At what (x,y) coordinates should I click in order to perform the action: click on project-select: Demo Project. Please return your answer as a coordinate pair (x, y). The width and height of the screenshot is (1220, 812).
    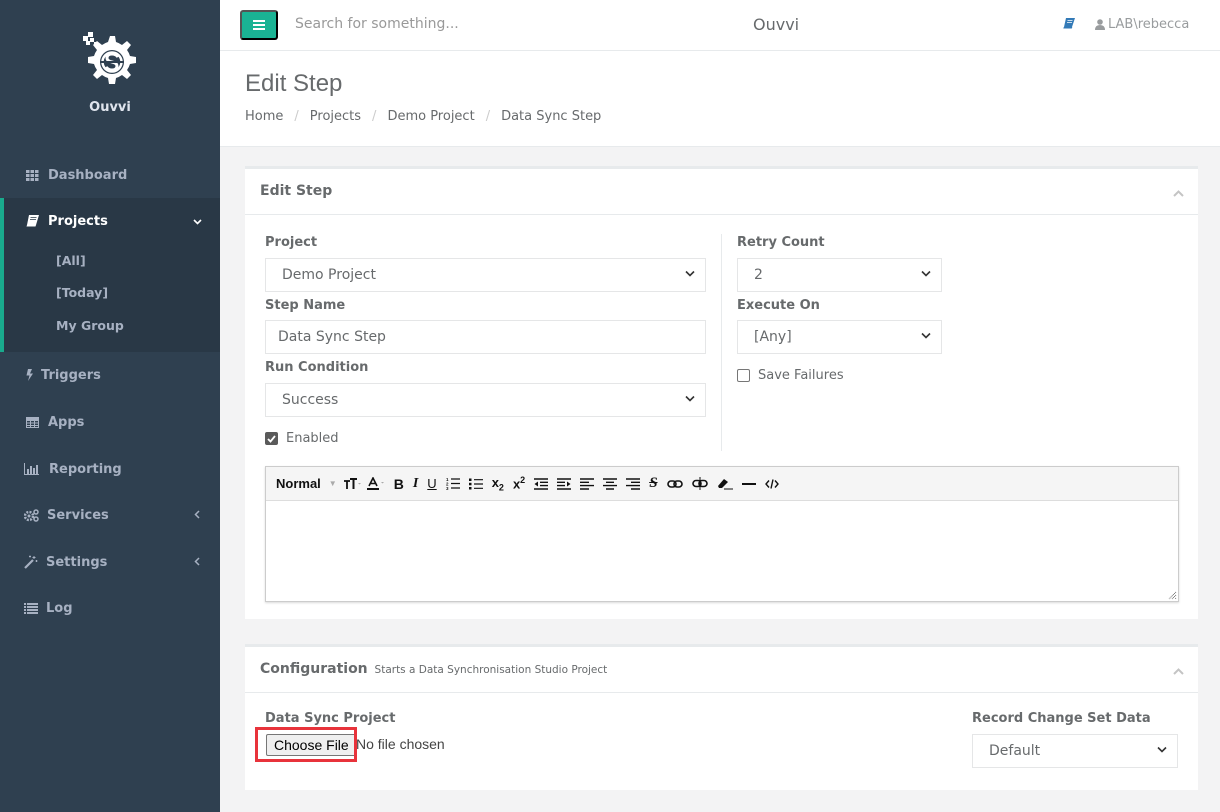
    Looking at the image, I should click on (485, 275).